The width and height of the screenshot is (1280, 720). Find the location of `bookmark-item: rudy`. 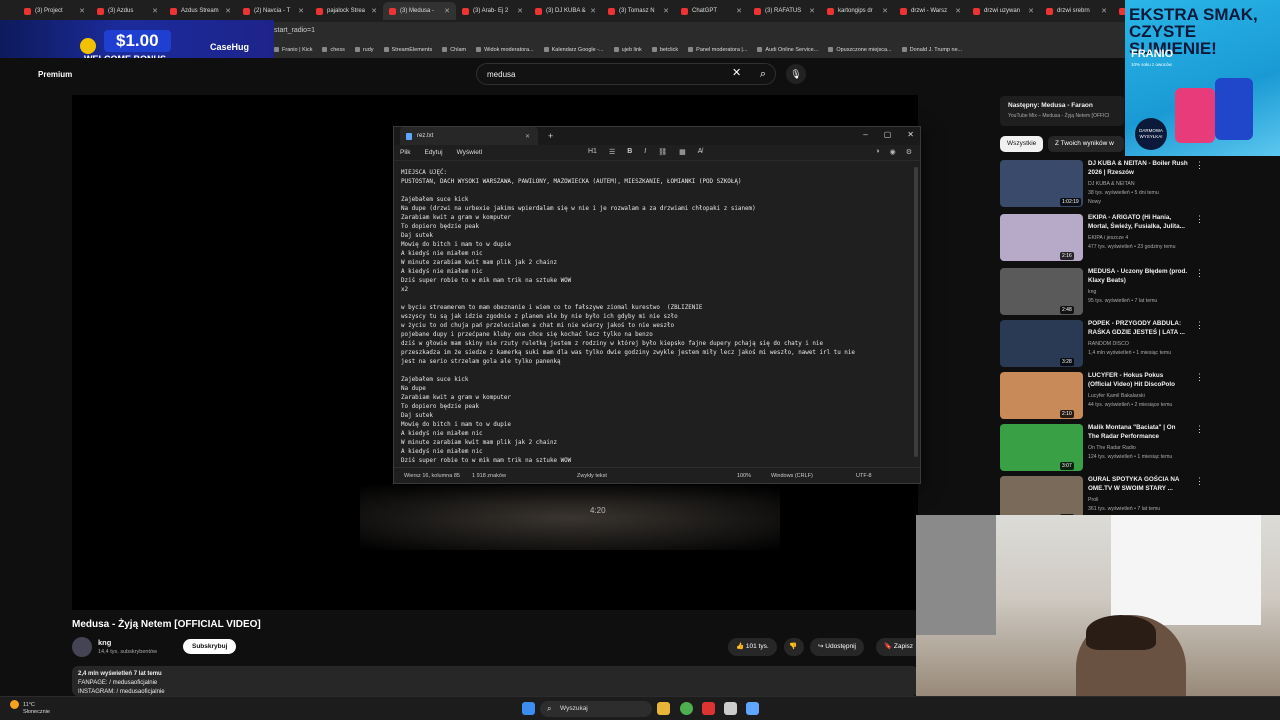

bookmark-item: rudy is located at coordinates (364, 50).